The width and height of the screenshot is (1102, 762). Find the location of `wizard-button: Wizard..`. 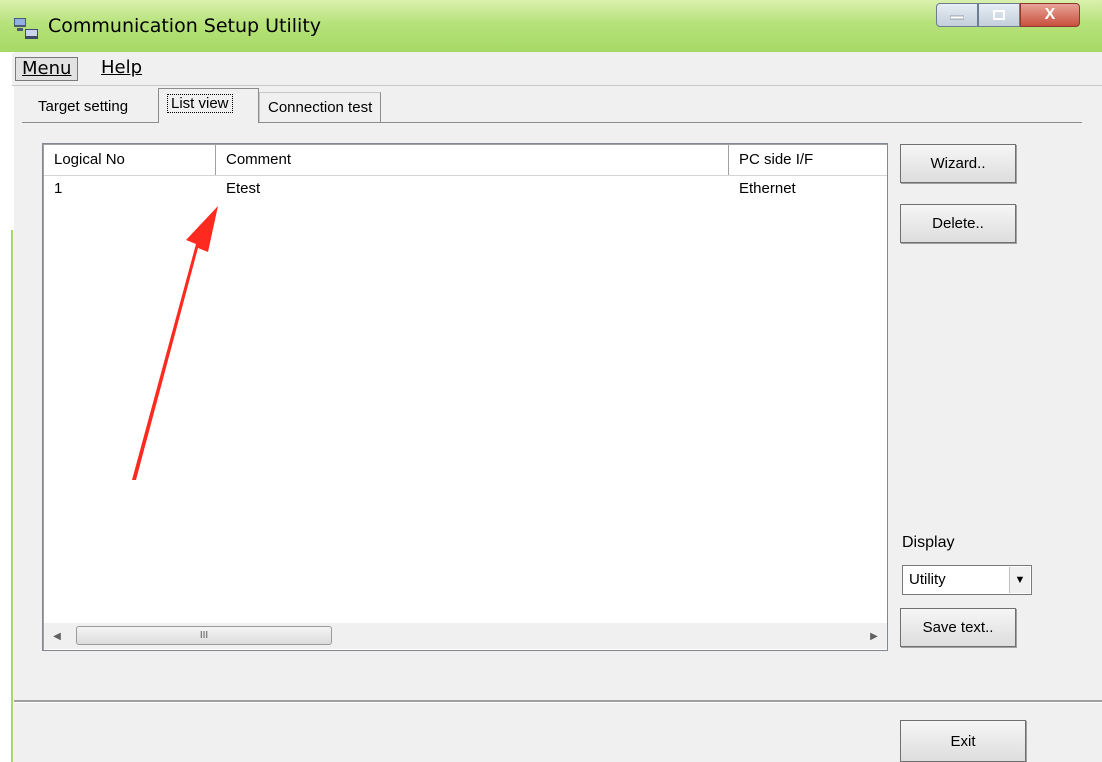

wizard-button: Wizard.. is located at coordinates (958, 163).